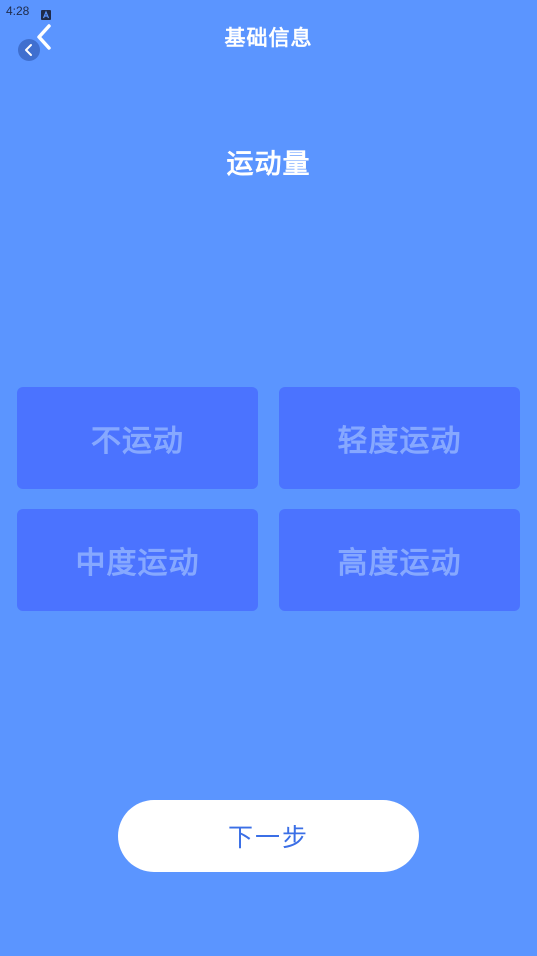 This screenshot has height=956, width=537. Describe the element at coordinates (137, 438) in the screenshot. I see `option-no-exercise: 不运动` at that location.